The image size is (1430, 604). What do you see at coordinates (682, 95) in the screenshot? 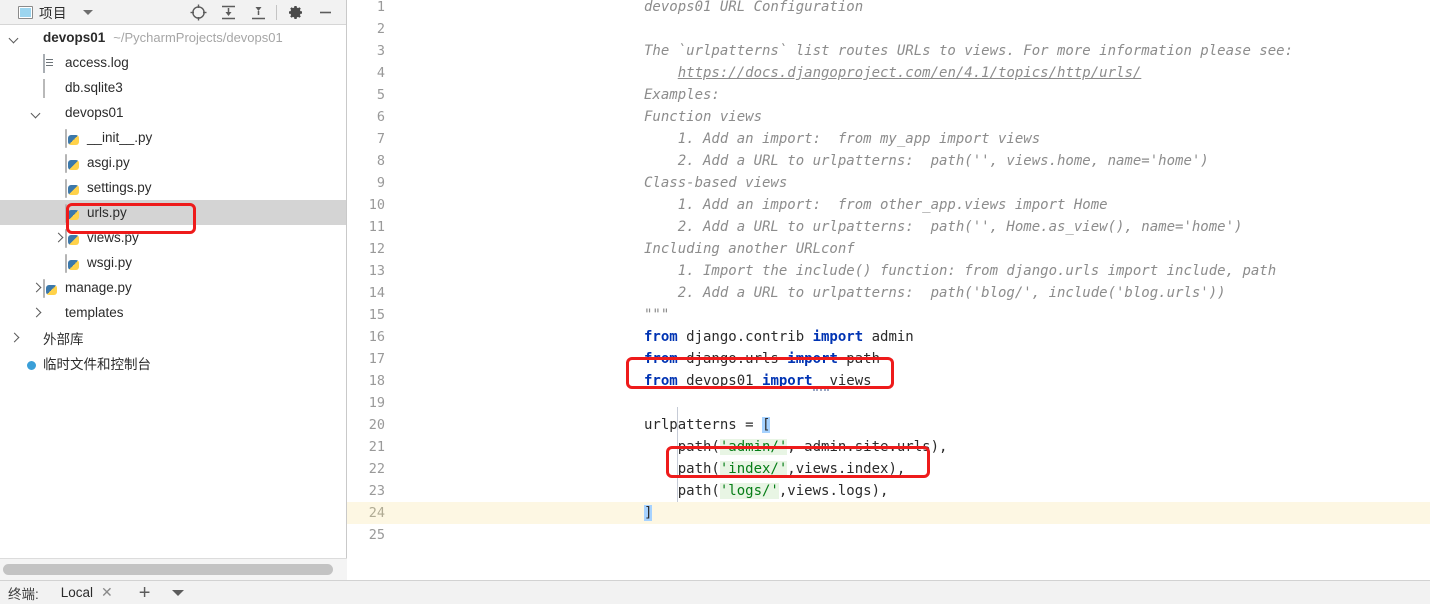
I see `code-line: Examples:` at bounding box center [682, 95].